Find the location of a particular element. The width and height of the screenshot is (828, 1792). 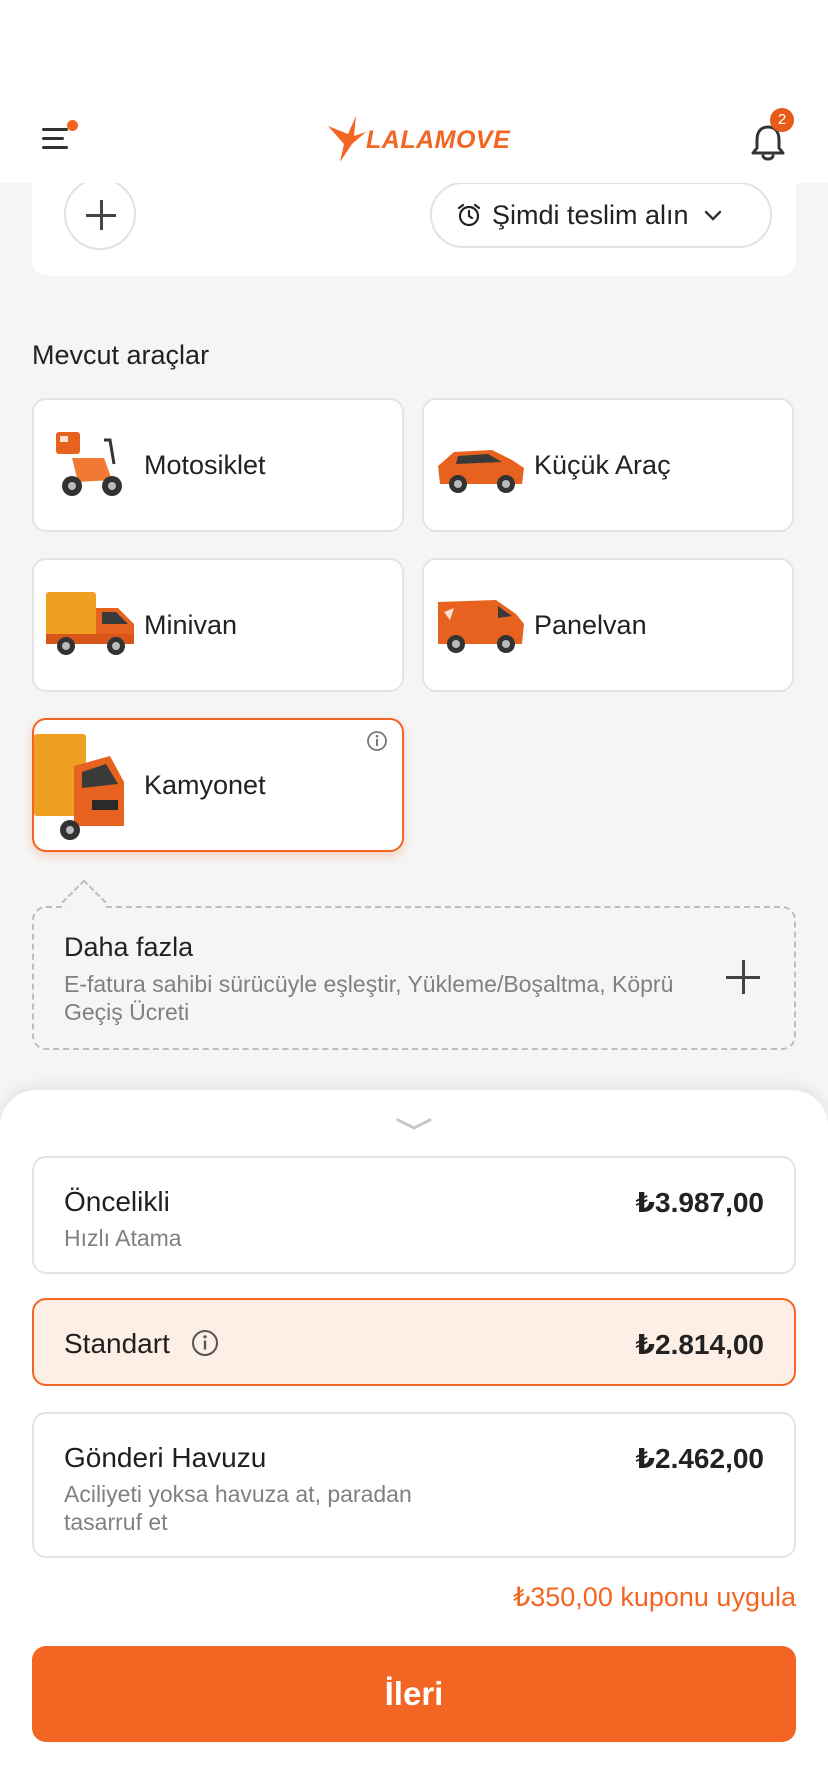

chevron-down-icon is located at coordinates (712, 215).